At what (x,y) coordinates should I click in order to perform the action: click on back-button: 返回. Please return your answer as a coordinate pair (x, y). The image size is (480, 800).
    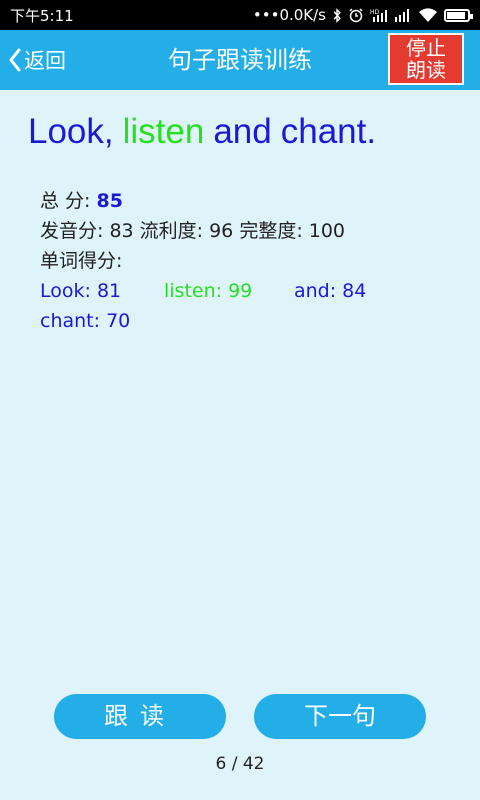
    Looking at the image, I should click on (37, 60).